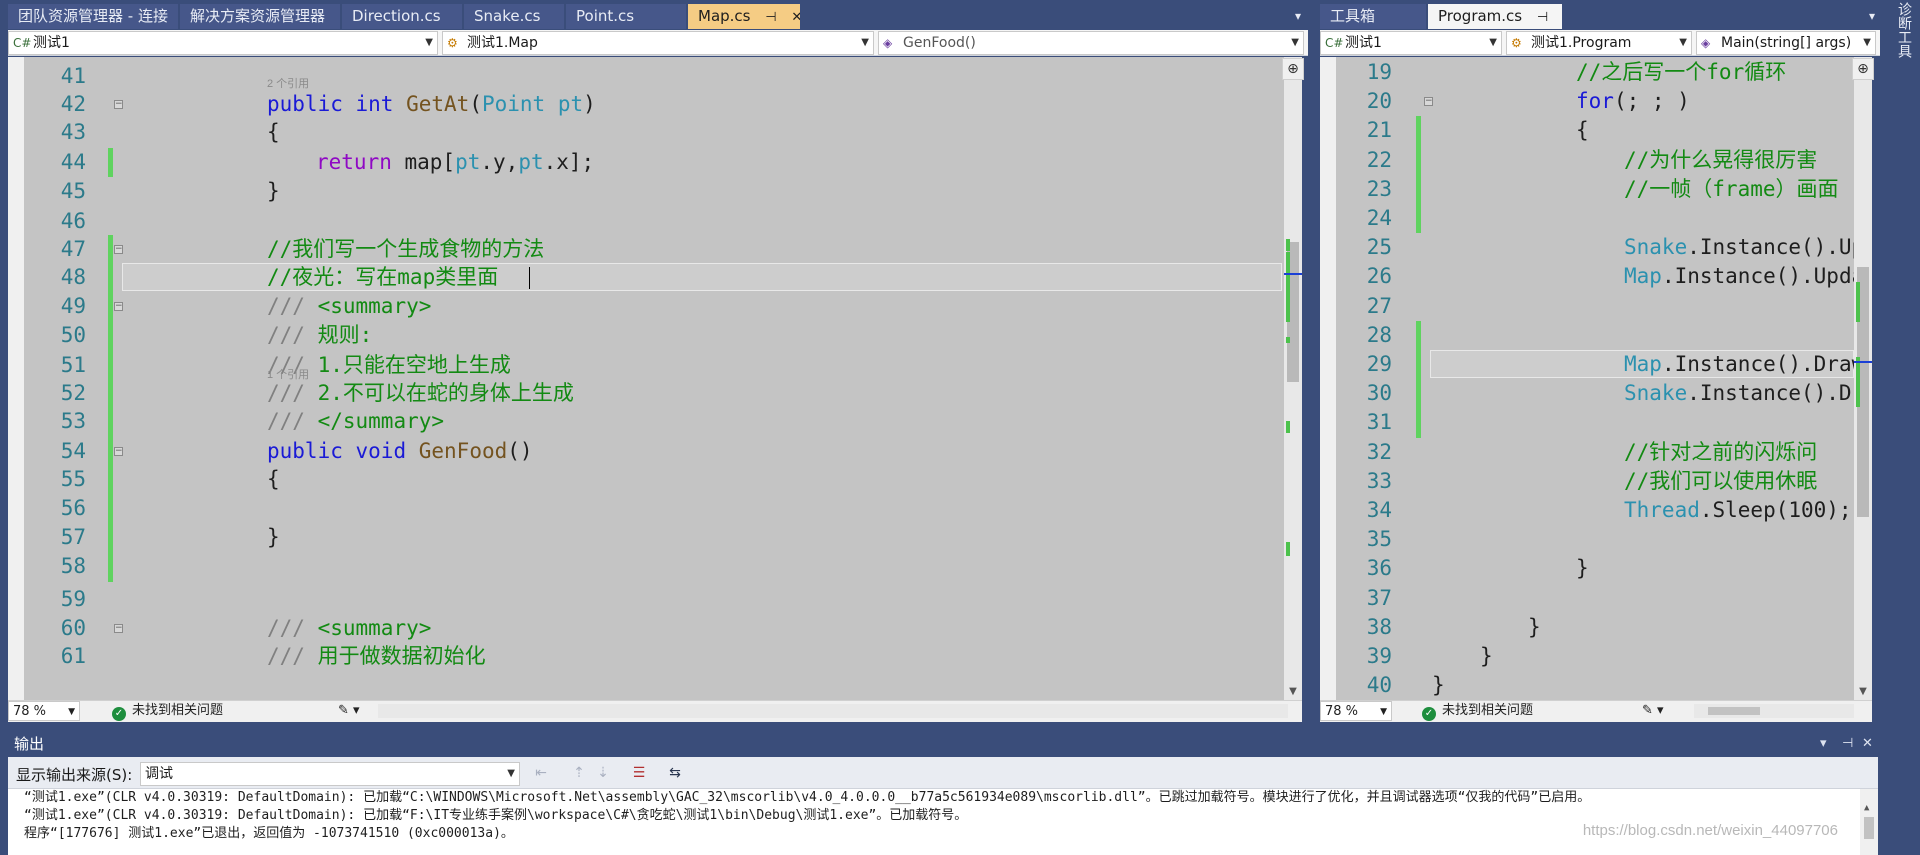  I want to click on find-message-icon: ⇤, so click(541, 773).